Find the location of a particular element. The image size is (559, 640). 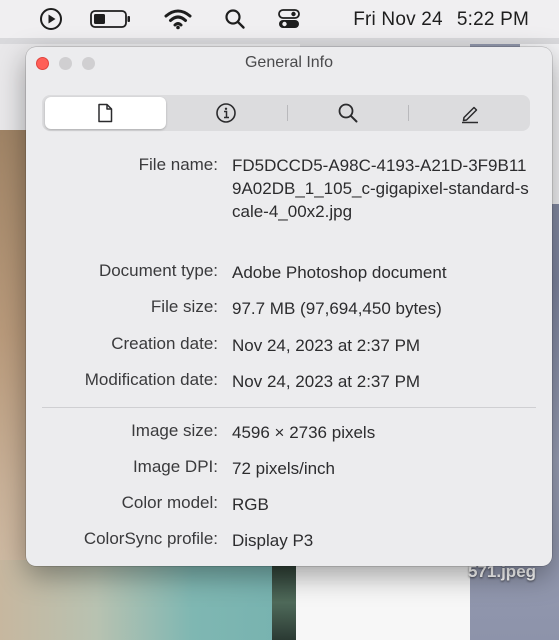

tab-annotations is located at coordinates (469, 113).